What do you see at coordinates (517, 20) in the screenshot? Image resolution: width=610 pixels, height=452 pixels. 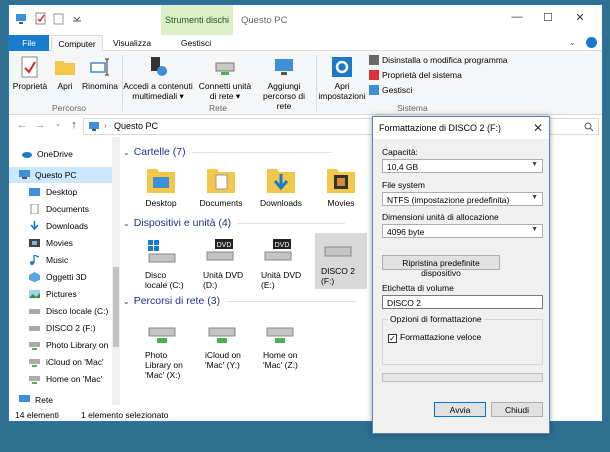 I see `minimize-button: —` at bounding box center [517, 20].